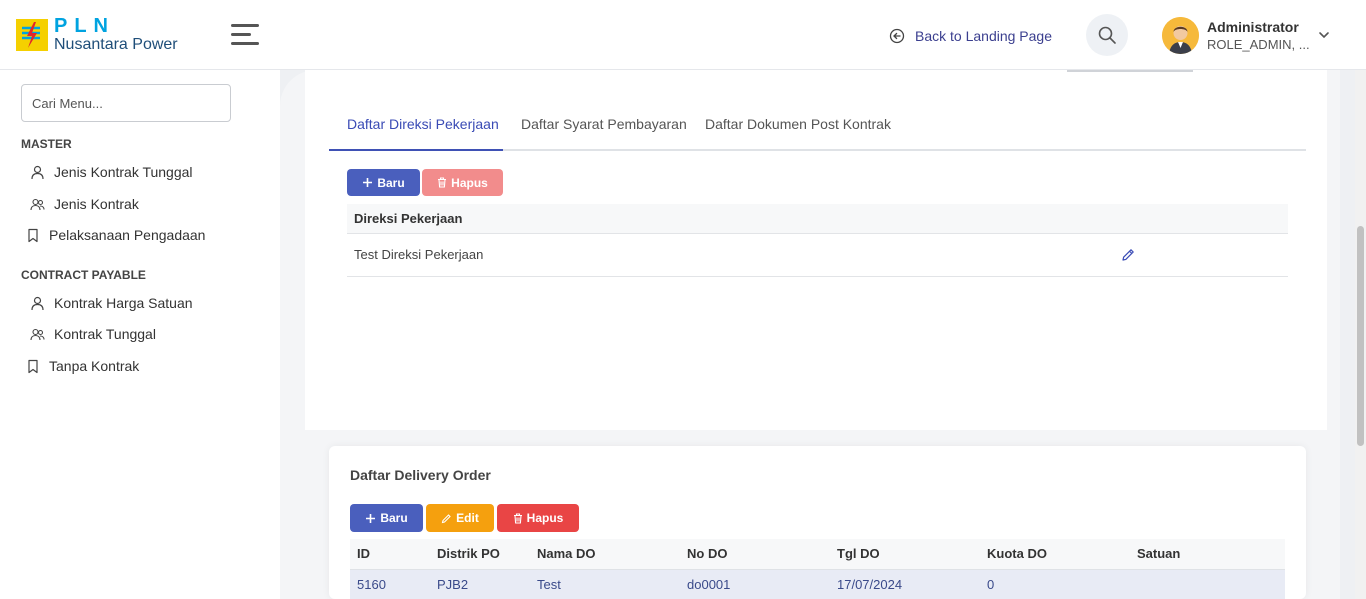  Describe the element at coordinates (105, 334) in the screenshot. I see `sidebar-item-label: Kontrak Tunggal` at that location.